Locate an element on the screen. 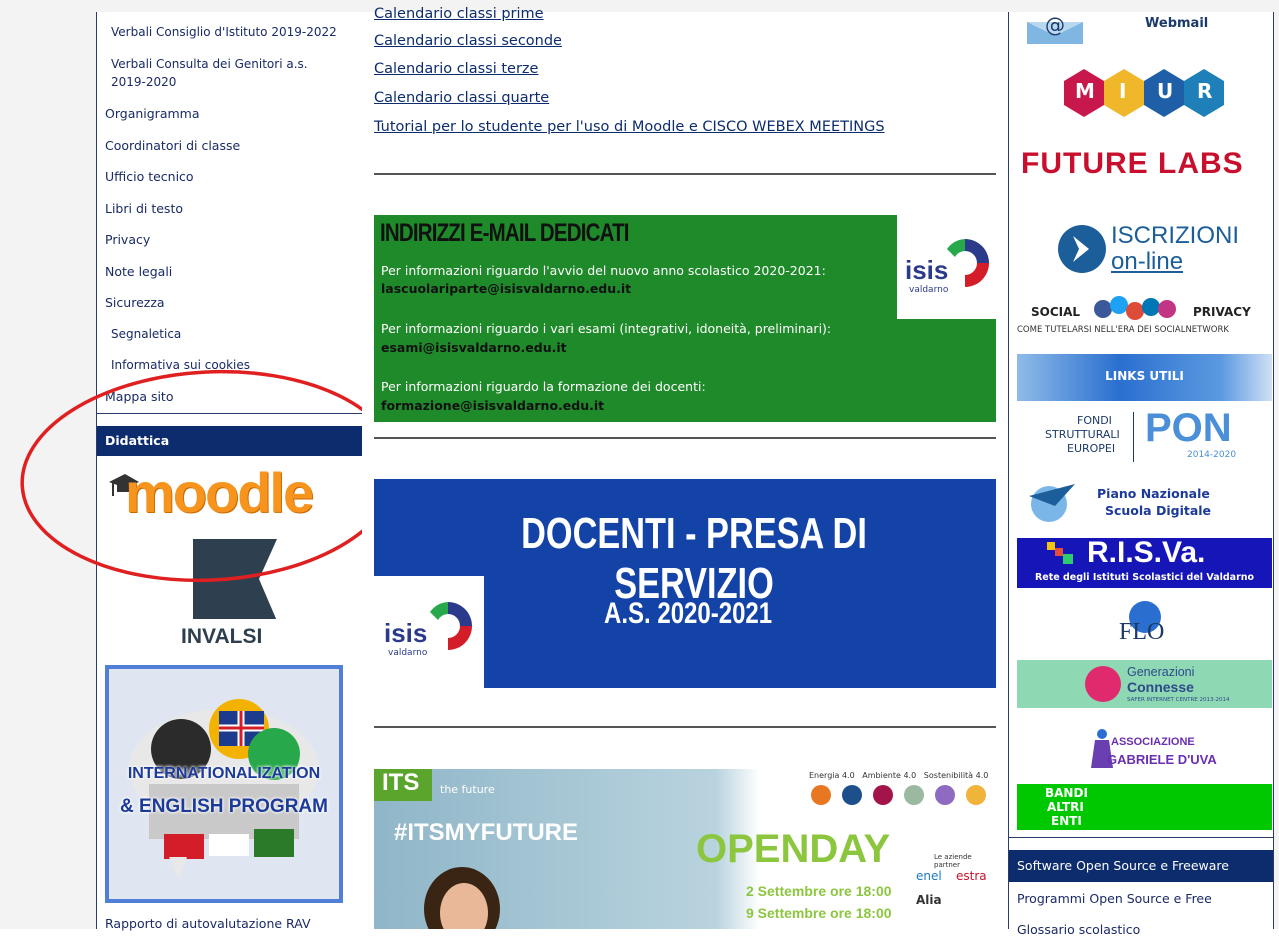  iscrizioni-line2: on-line is located at coordinates (1147, 261).